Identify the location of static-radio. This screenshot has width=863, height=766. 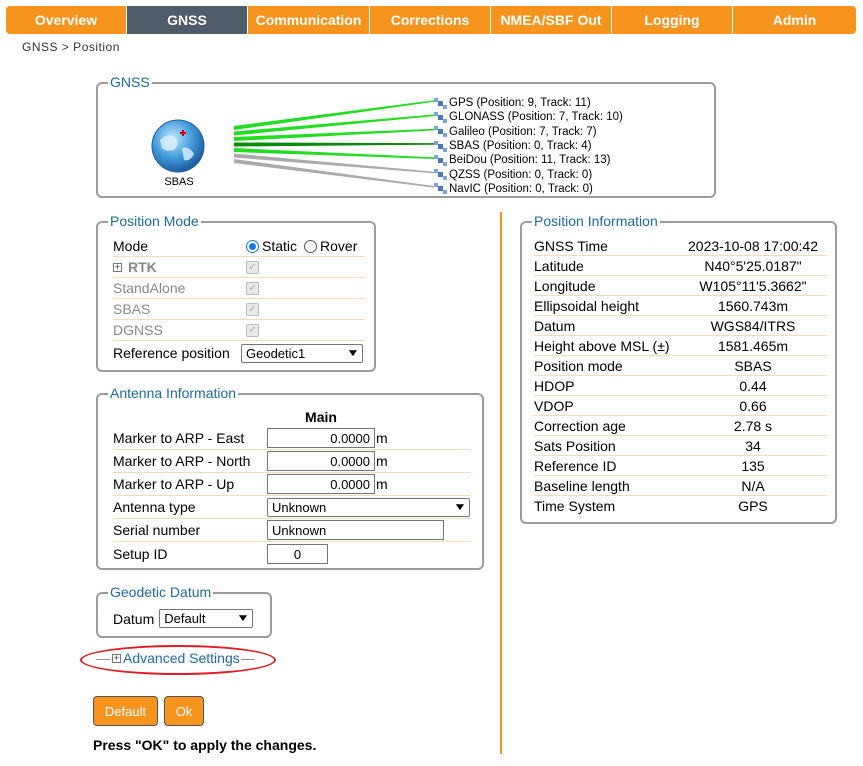
(252, 246).